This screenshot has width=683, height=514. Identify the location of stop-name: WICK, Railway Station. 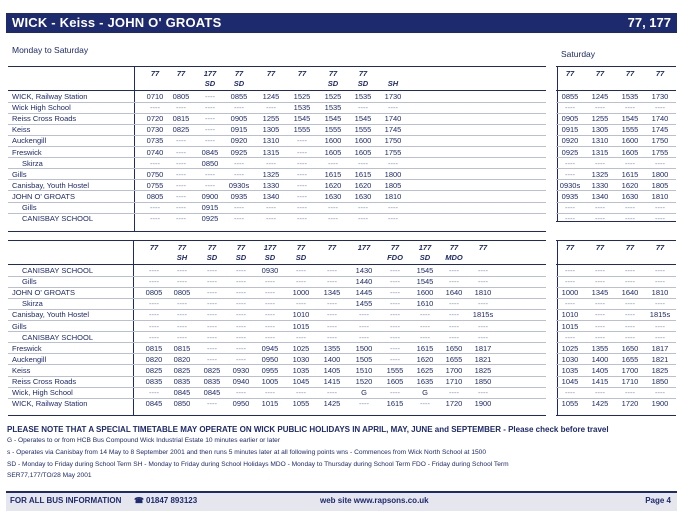
(50, 96).